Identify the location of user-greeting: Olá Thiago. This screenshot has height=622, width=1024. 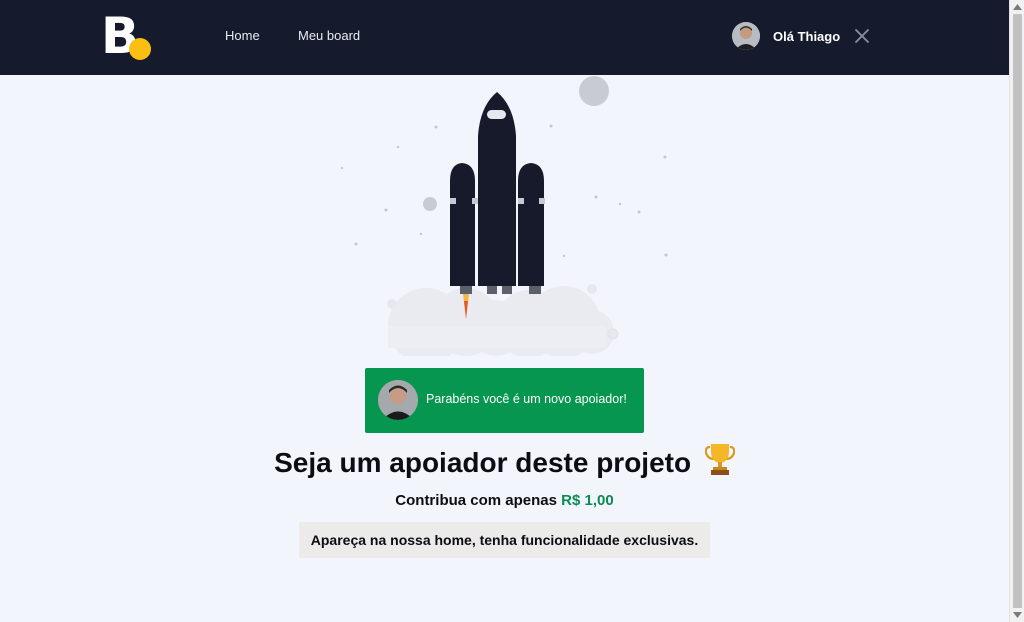
(807, 36).